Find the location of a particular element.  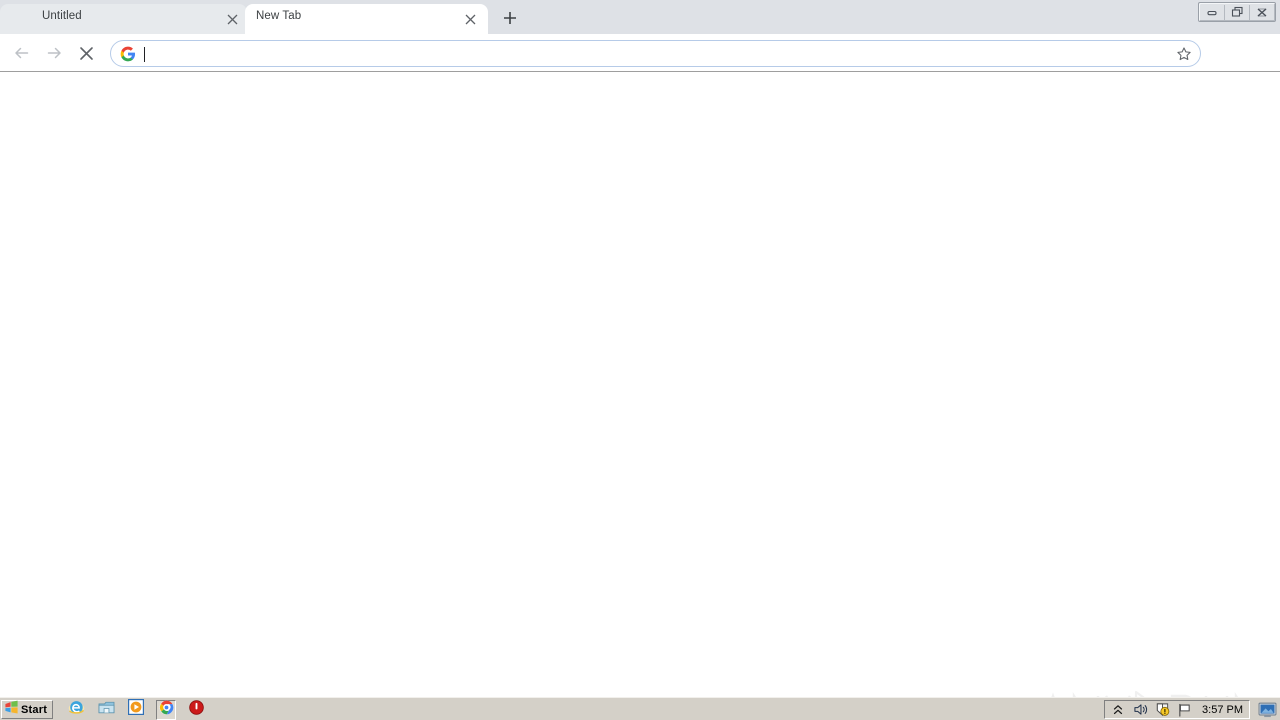

security-shield-warning-icon is located at coordinates (1162, 710).